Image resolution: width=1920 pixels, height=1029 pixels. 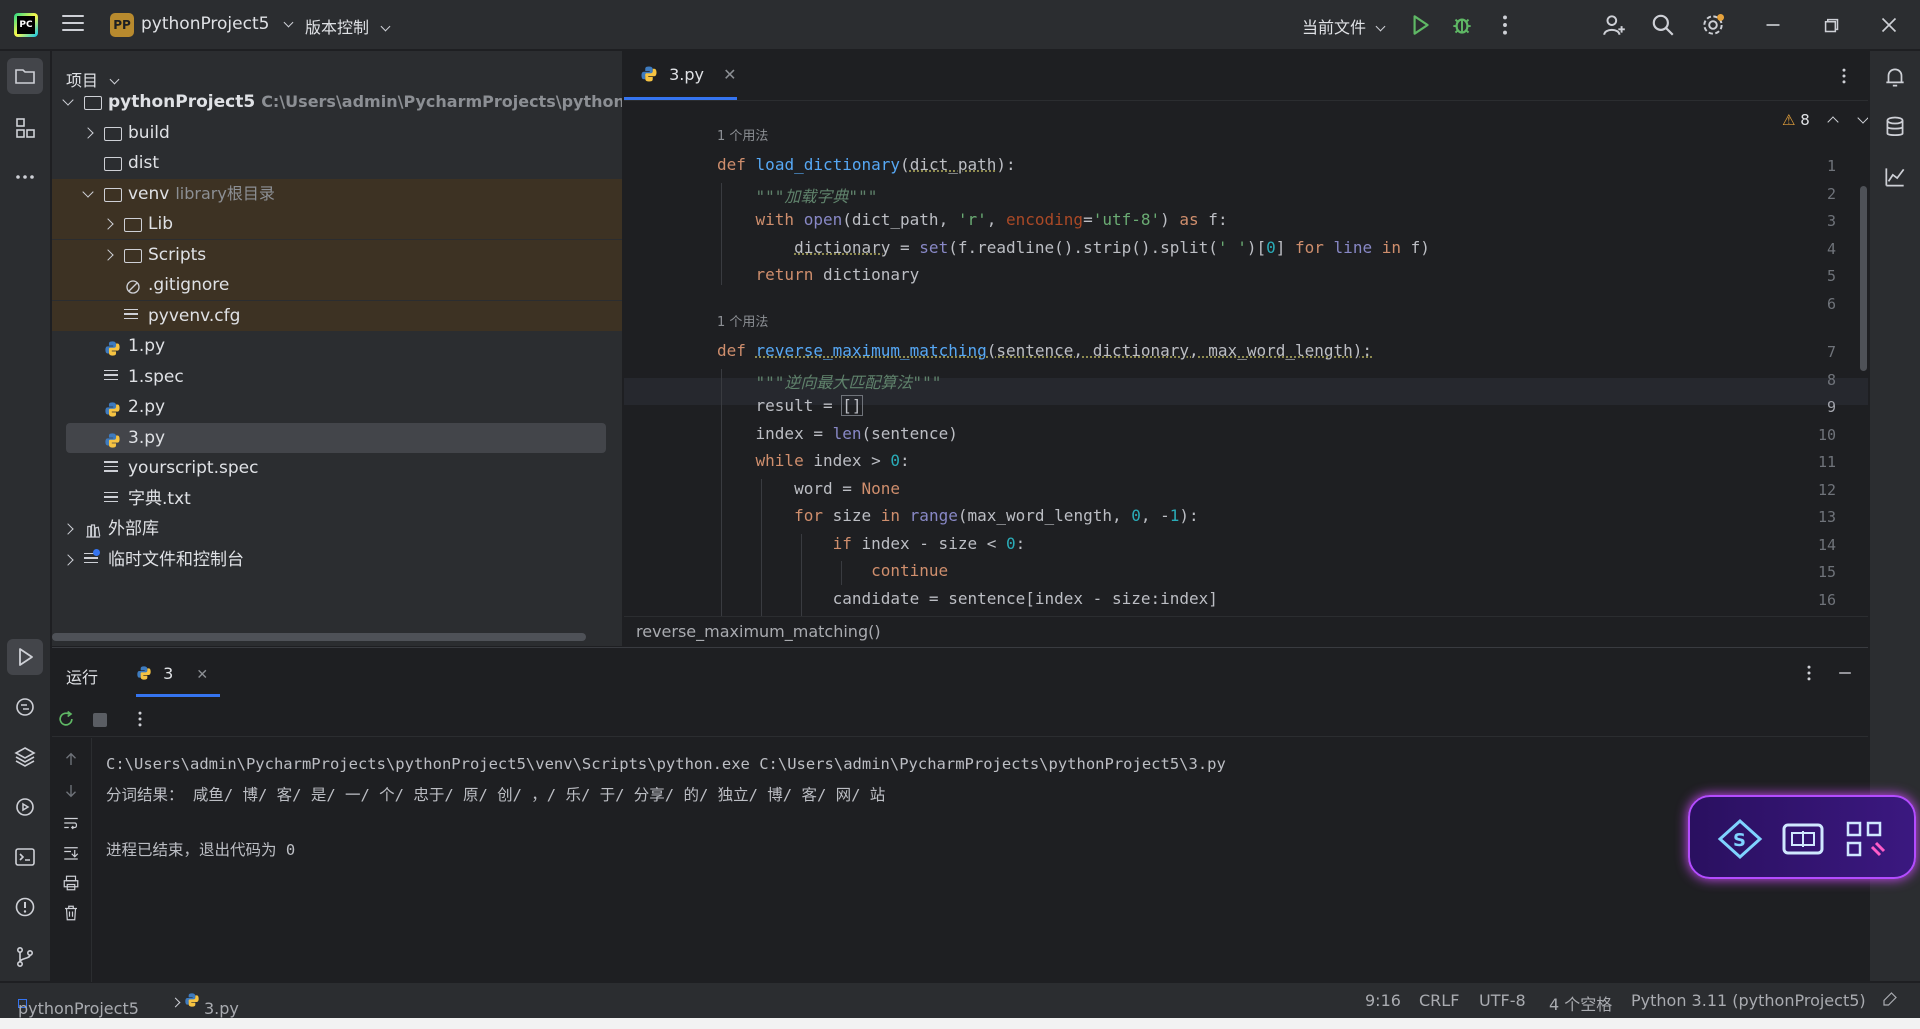 I want to click on tree-item: yourscript.spec, so click(x=337, y=468).